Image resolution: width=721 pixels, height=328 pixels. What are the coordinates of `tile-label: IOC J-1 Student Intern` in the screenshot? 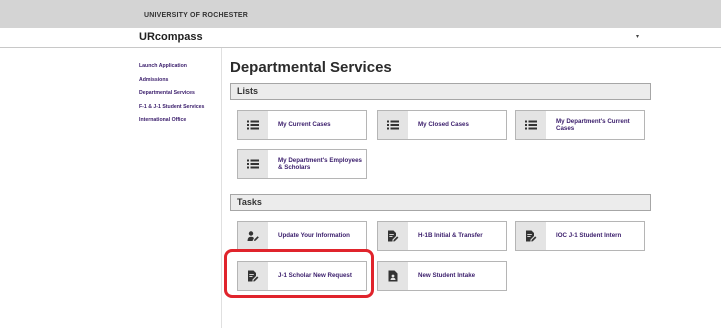 It's located at (589, 236).